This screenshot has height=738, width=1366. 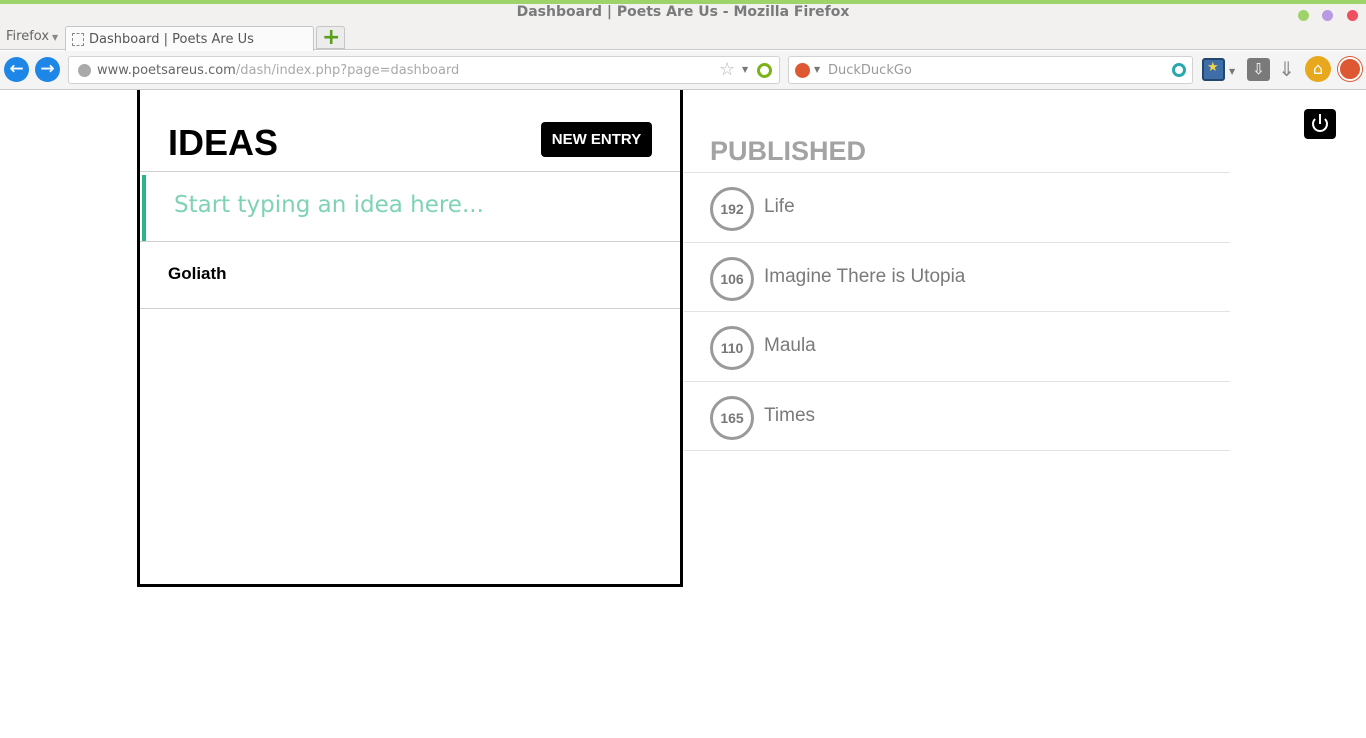 I want to click on tab-dashboard: Dashboard | Poets Are Us, so click(x=189, y=38).